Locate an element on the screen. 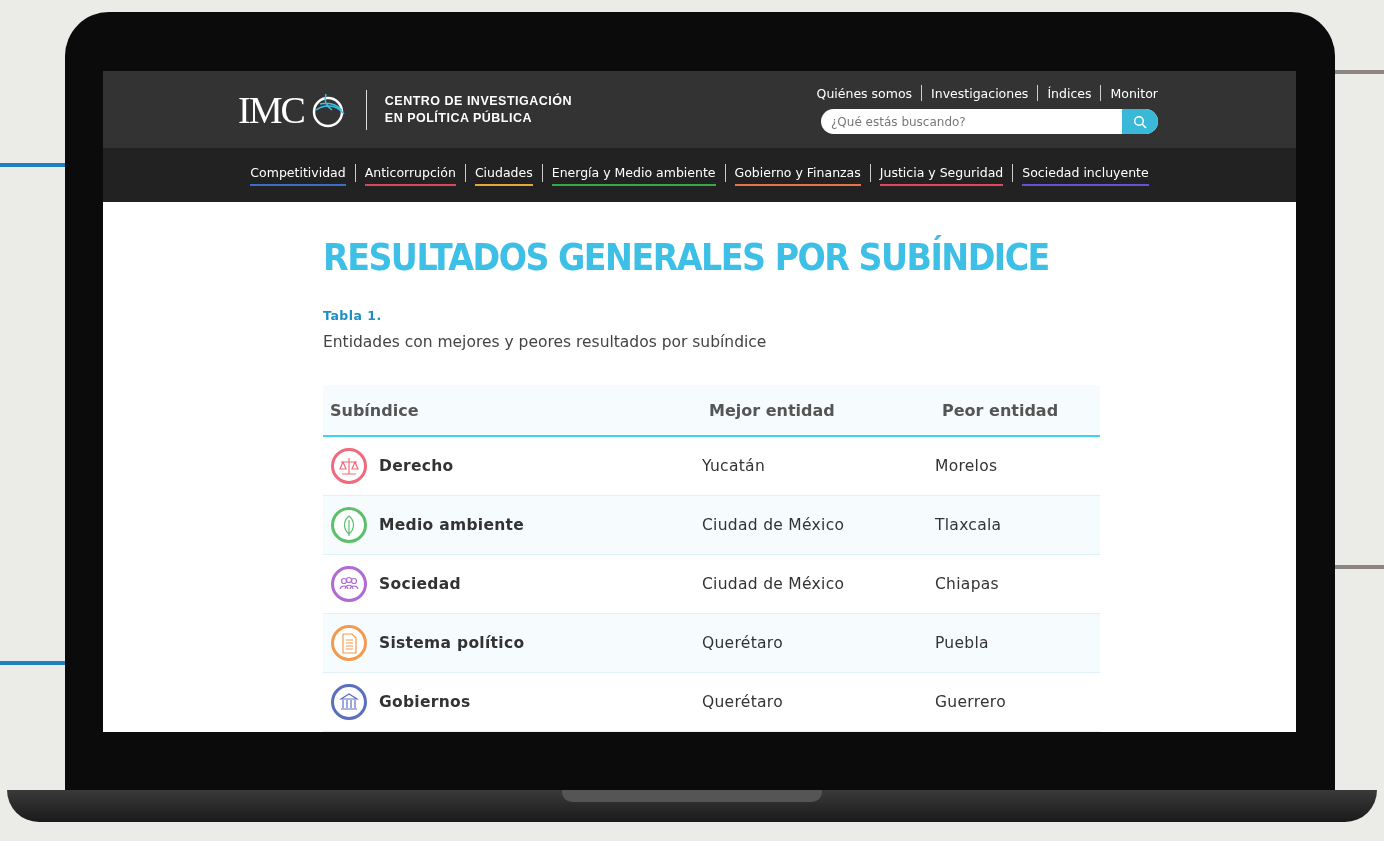 The image size is (1384, 841). column-header: Mejor entidad is located at coordinates (772, 410).